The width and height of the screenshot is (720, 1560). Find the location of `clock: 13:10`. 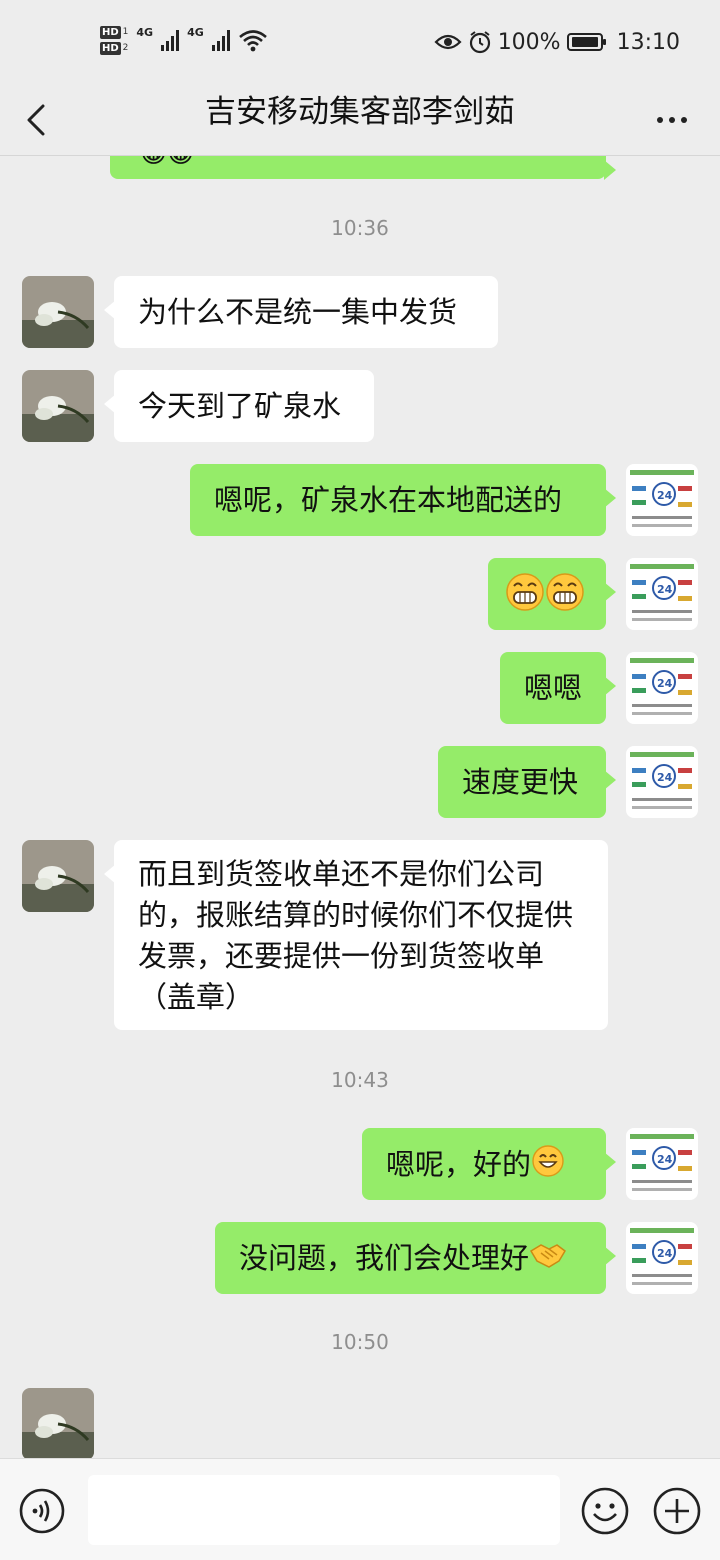

clock: 13:10 is located at coordinates (648, 42).